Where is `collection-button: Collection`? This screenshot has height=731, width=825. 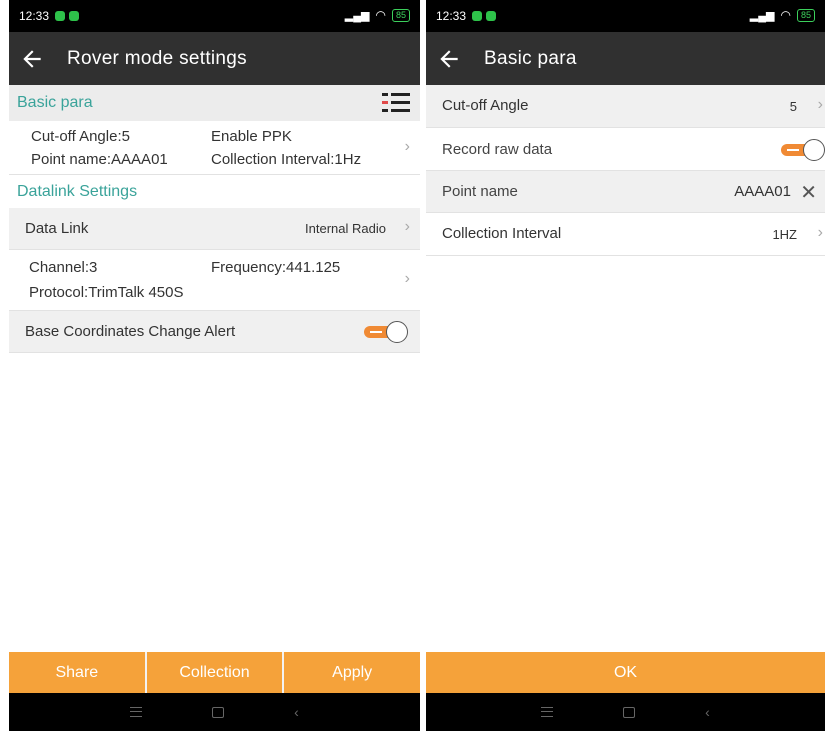 collection-button: Collection is located at coordinates (214, 672).